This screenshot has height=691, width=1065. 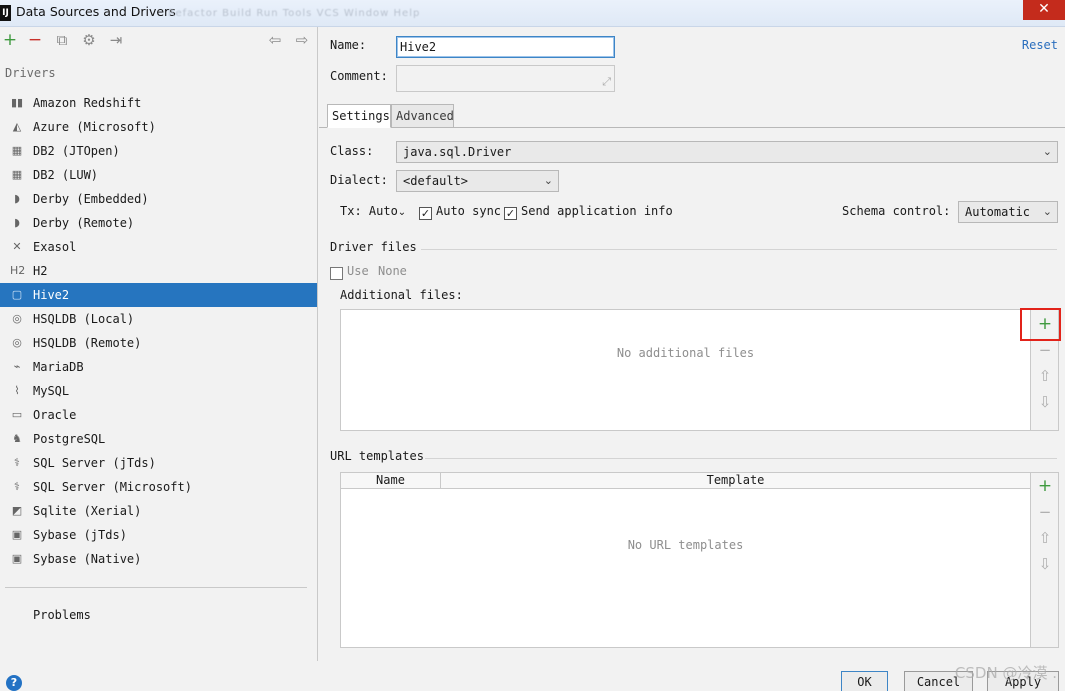 What do you see at coordinates (156, 587) in the screenshot?
I see `divider` at bounding box center [156, 587].